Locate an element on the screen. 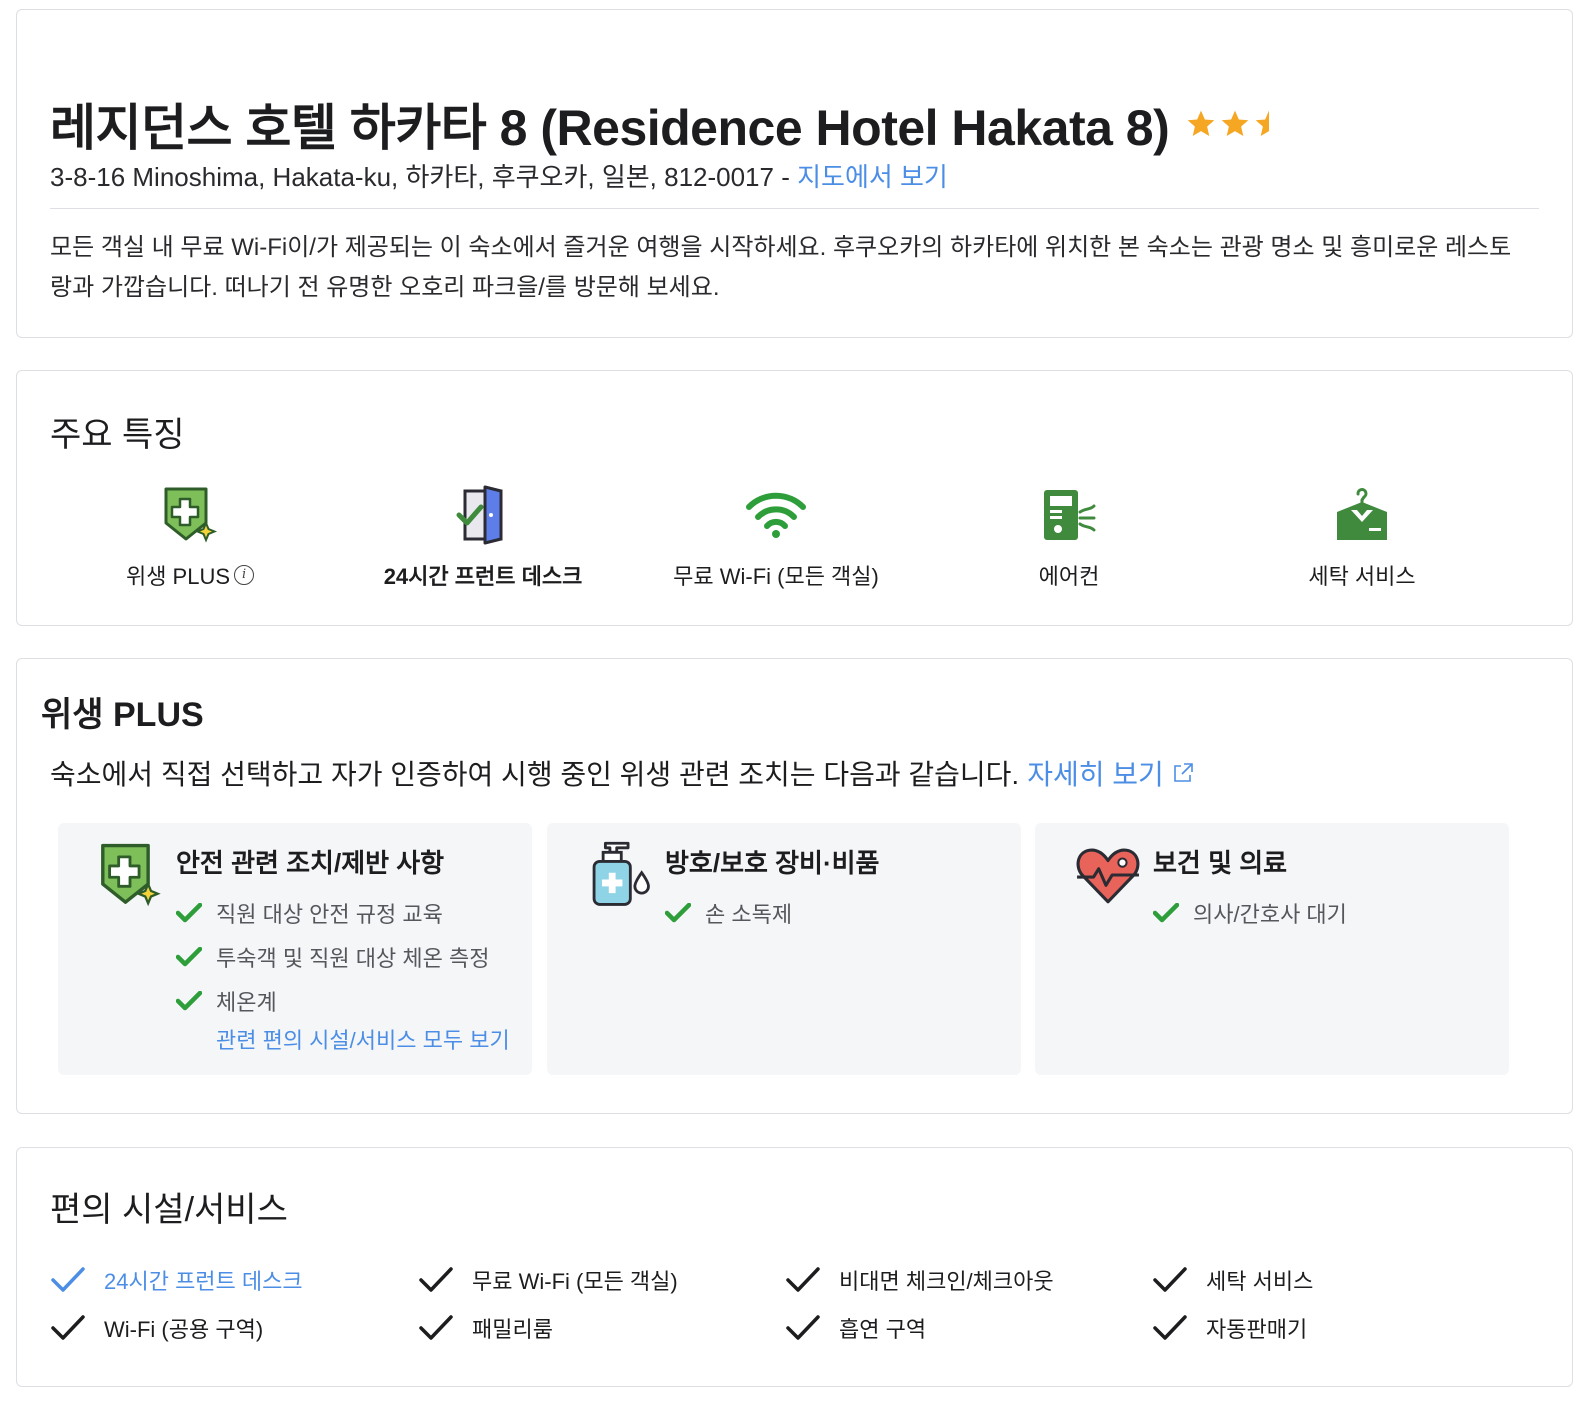 The width and height of the screenshot is (1588, 1412). feature-label: 세탁 서비스 is located at coordinates (1362, 576).